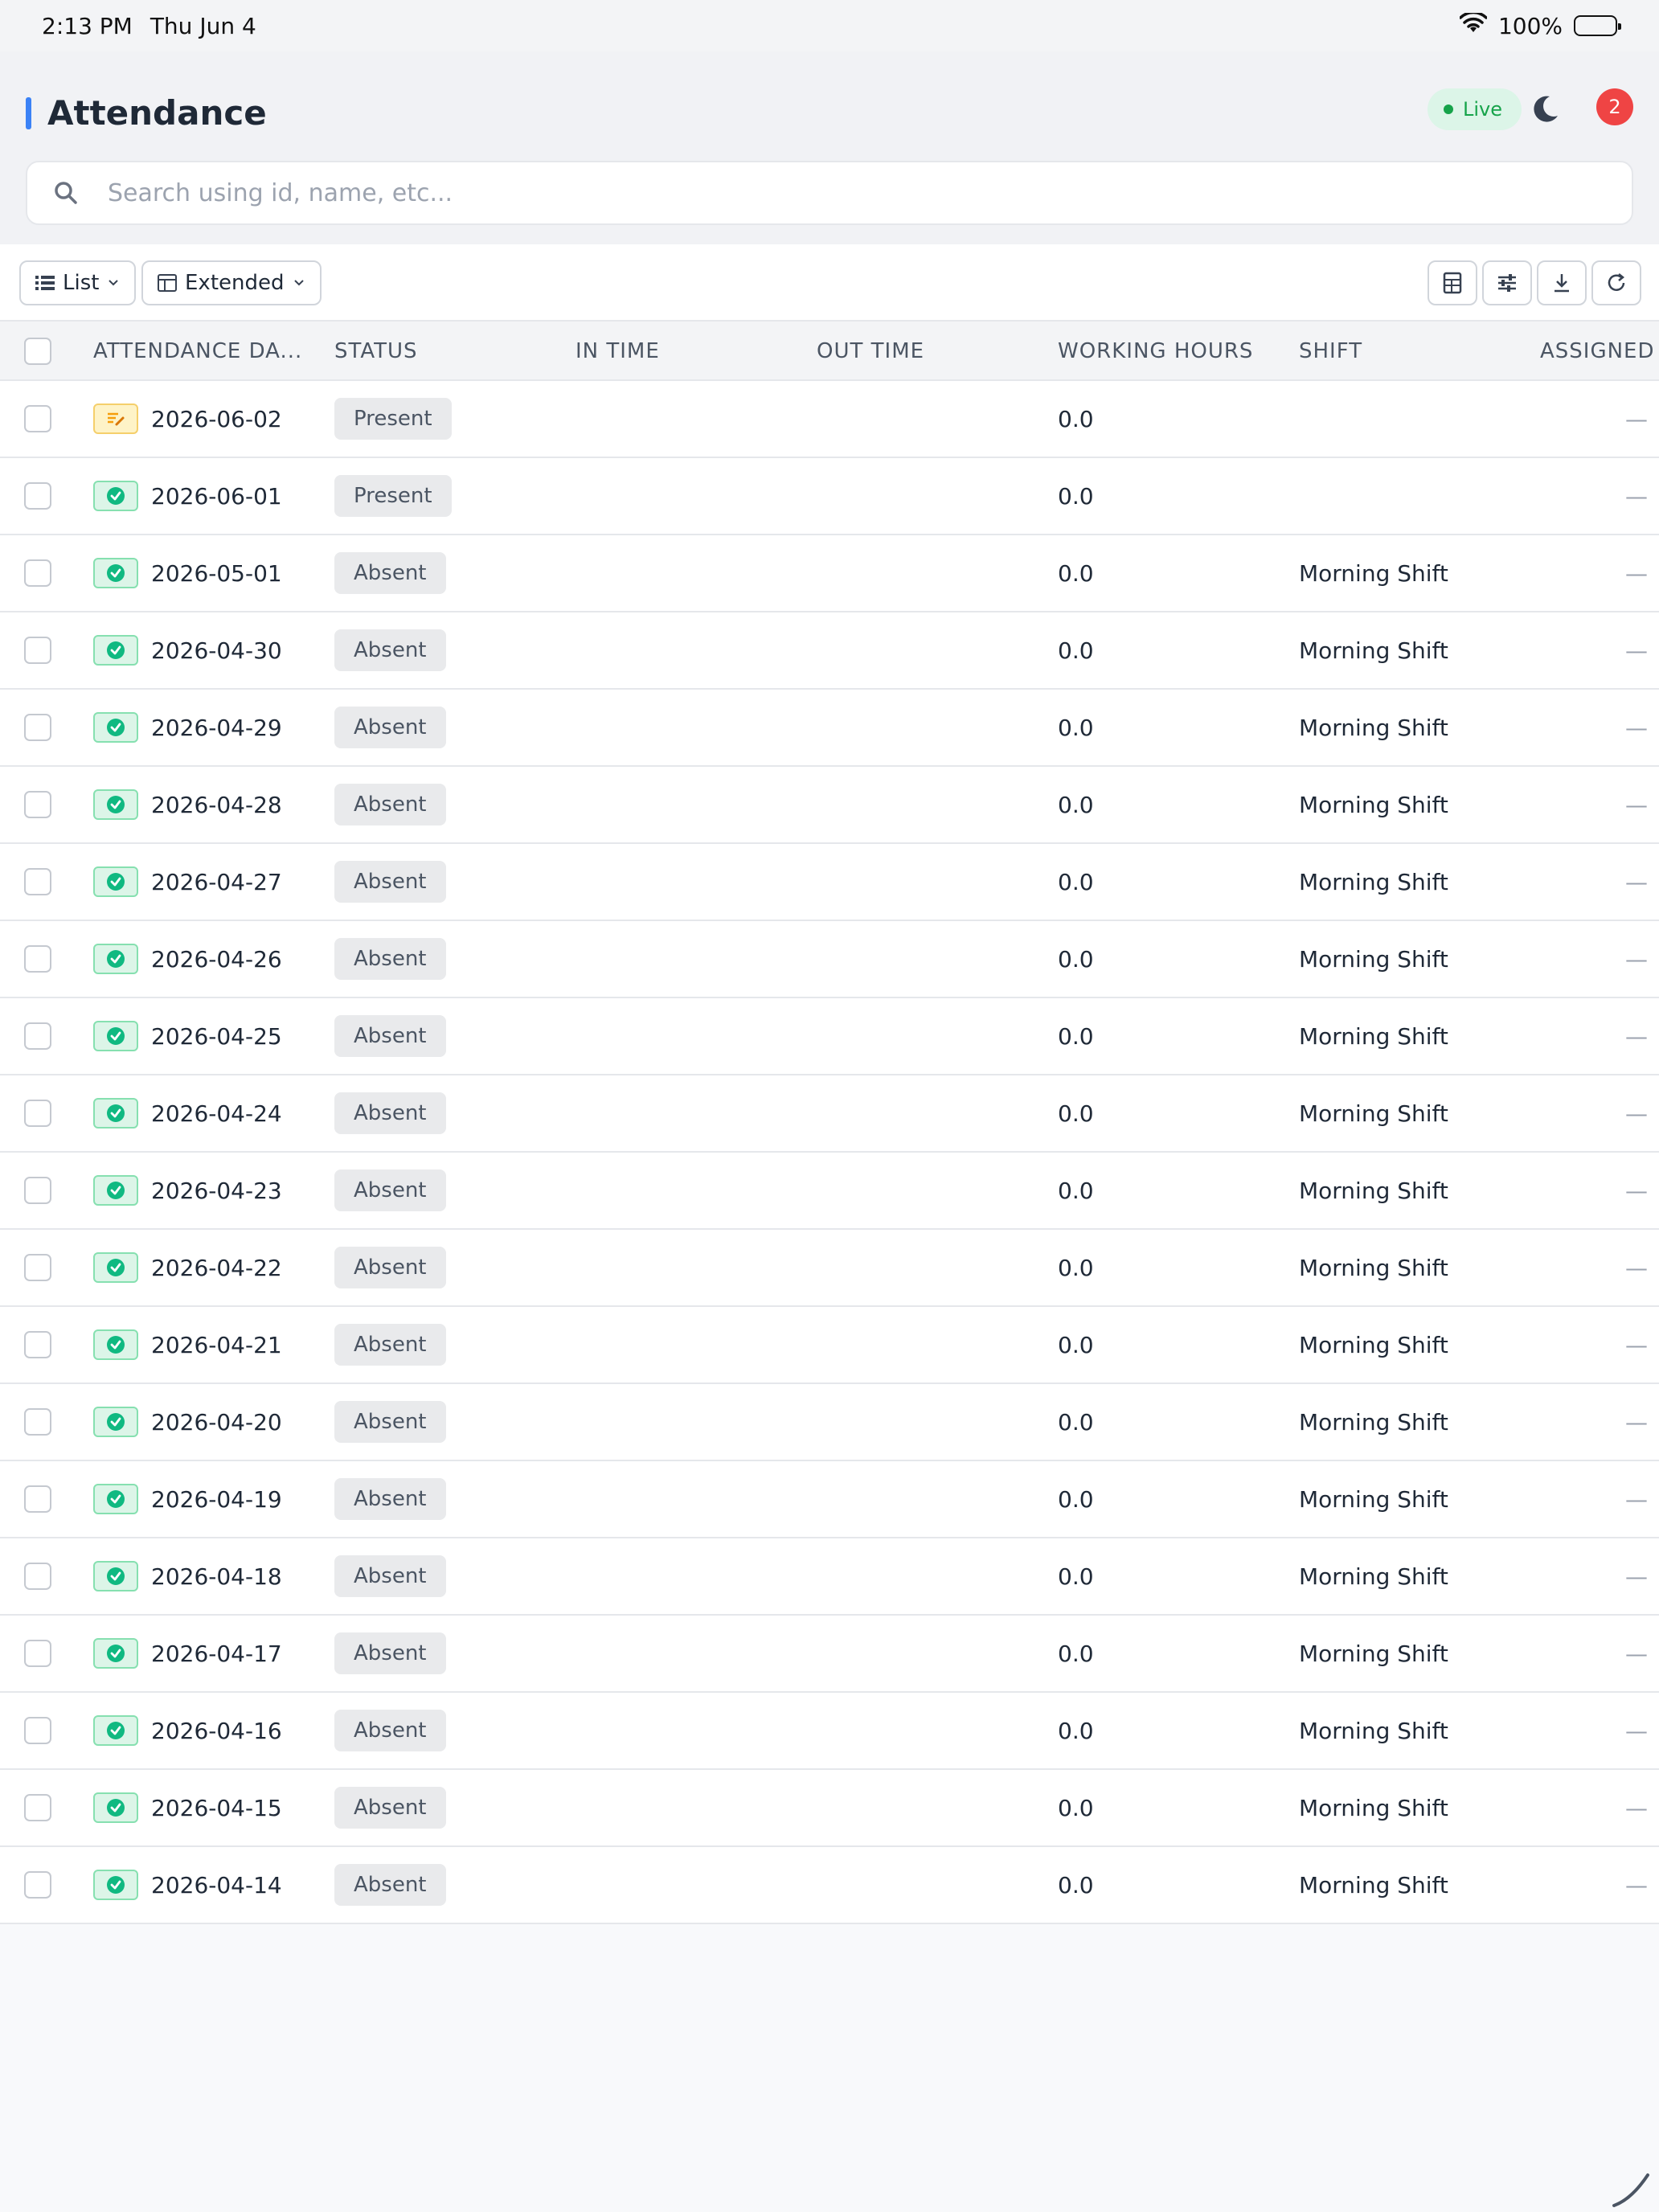 The width and height of the screenshot is (1659, 2212). Describe the element at coordinates (87, 25) in the screenshot. I see `status-time: 2:13 PM` at that location.